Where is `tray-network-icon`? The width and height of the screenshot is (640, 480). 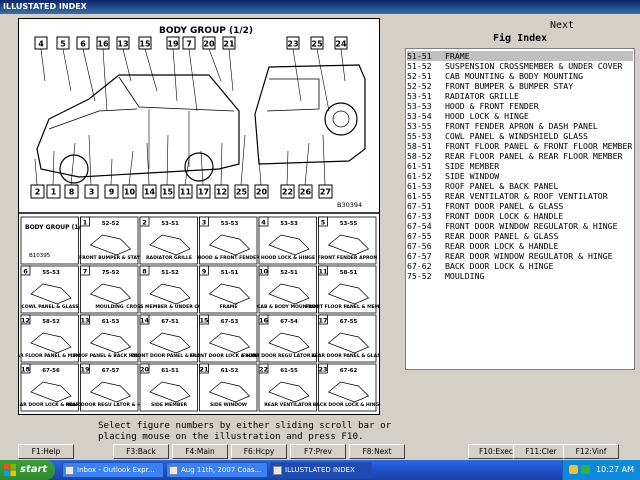 tray-network-icon is located at coordinates (585, 469).